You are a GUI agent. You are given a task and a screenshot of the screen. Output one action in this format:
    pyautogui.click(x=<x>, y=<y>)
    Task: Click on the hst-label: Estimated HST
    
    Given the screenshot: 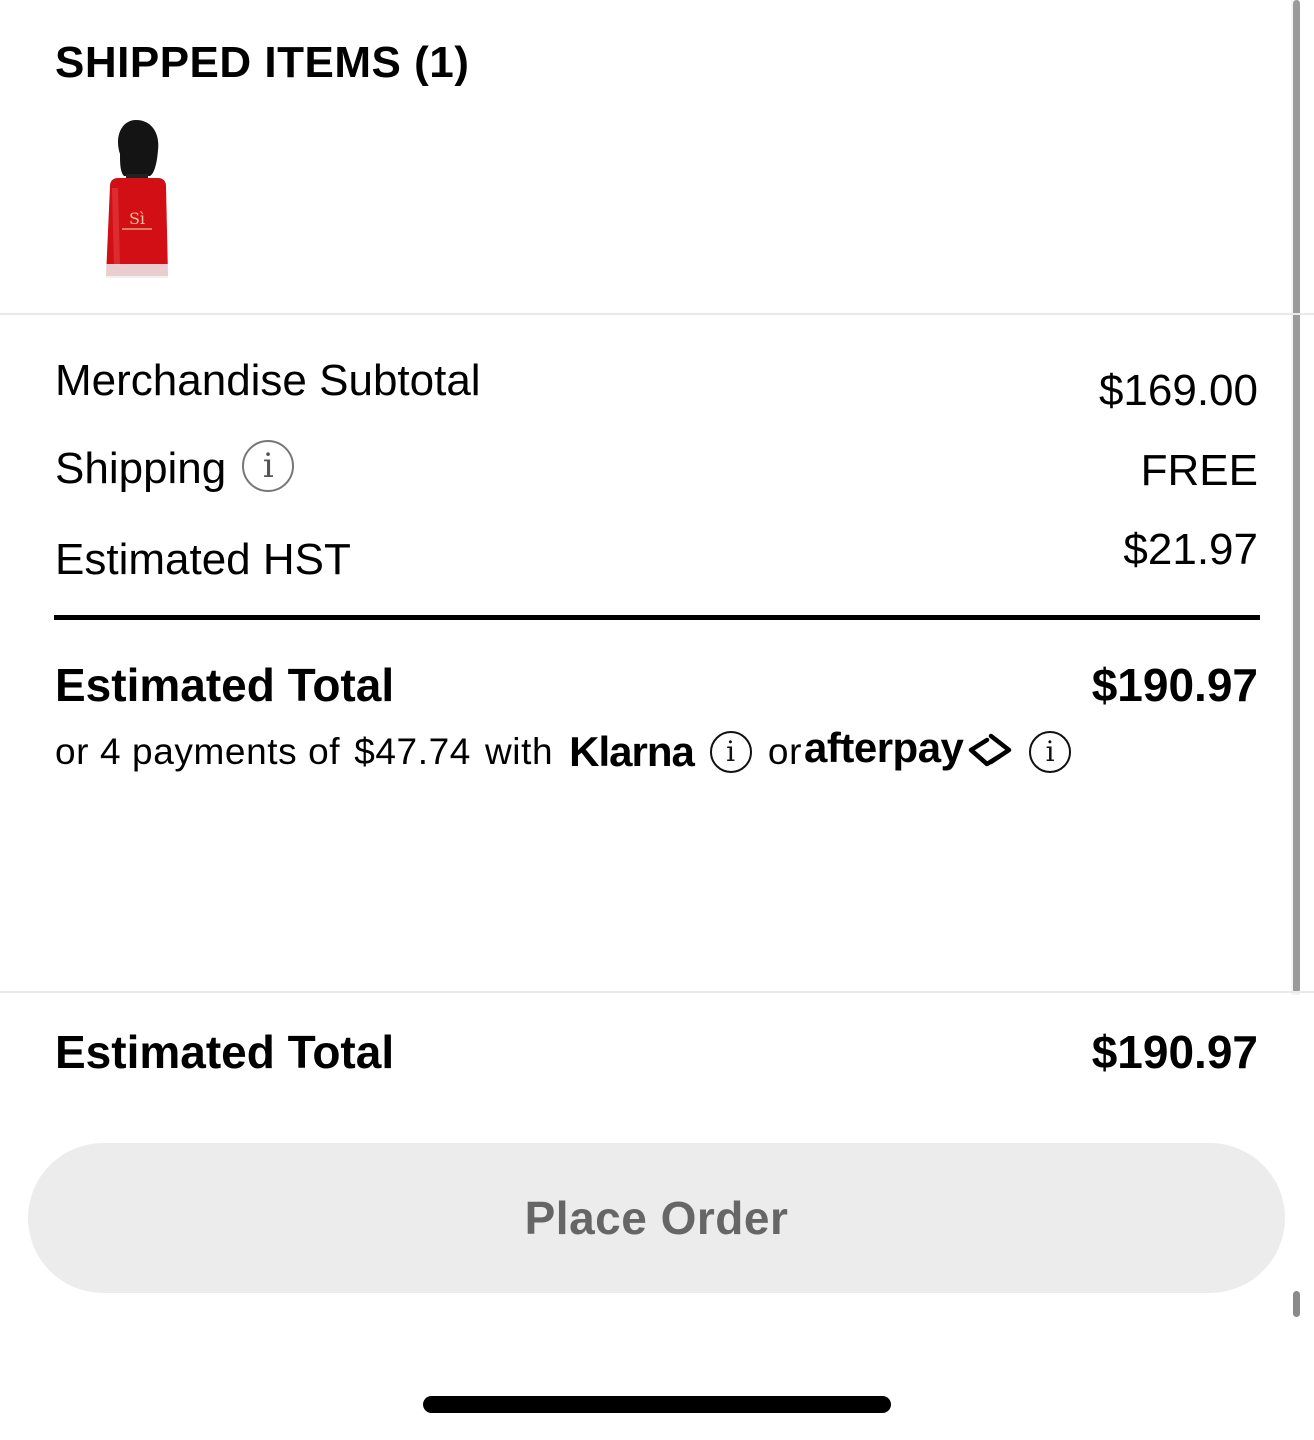 What is the action you would take?
    pyautogui.click(x=203, y=559)
    